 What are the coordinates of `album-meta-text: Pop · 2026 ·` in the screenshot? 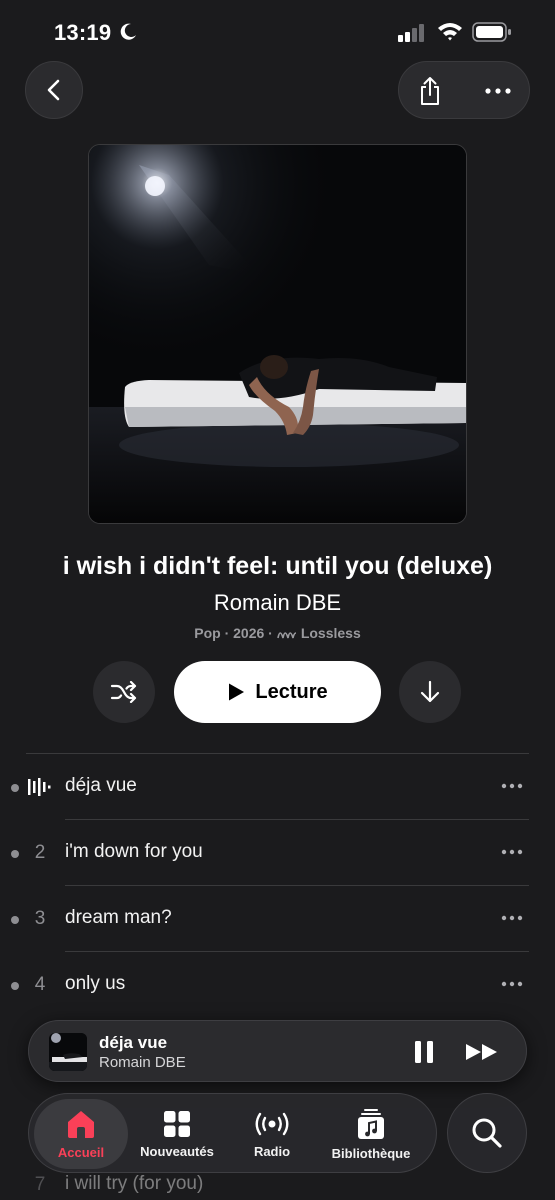 It's located at (233, 633).